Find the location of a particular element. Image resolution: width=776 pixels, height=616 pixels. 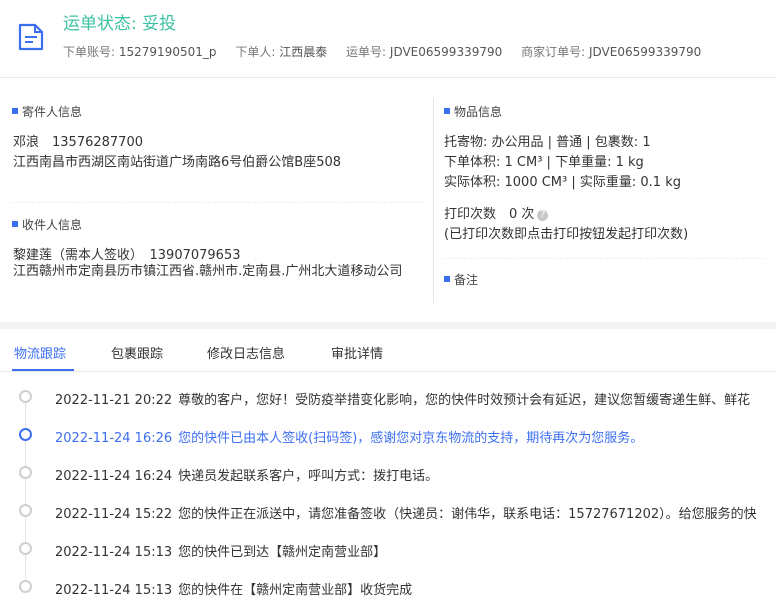

section-separator is located at coordinates (388, 325).